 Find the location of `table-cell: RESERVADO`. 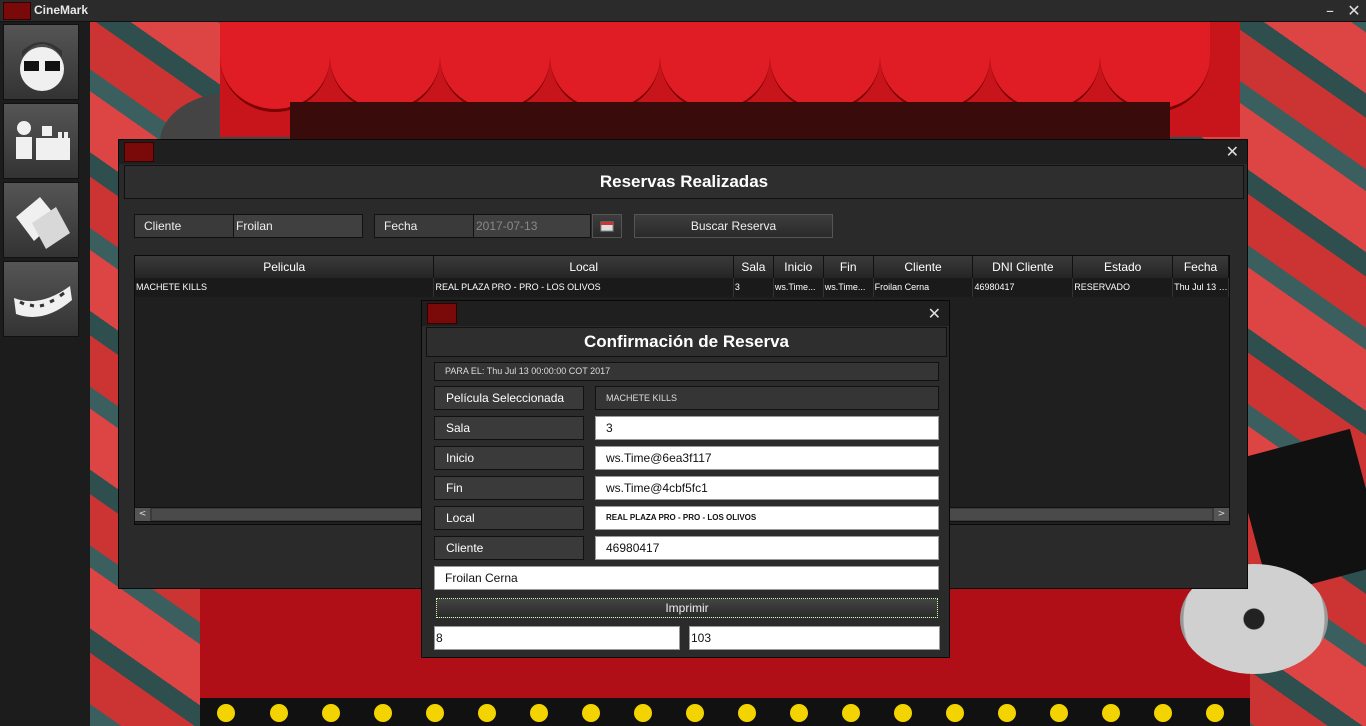

table-cell: RESERVADO is located at coordinates (1123, 287).